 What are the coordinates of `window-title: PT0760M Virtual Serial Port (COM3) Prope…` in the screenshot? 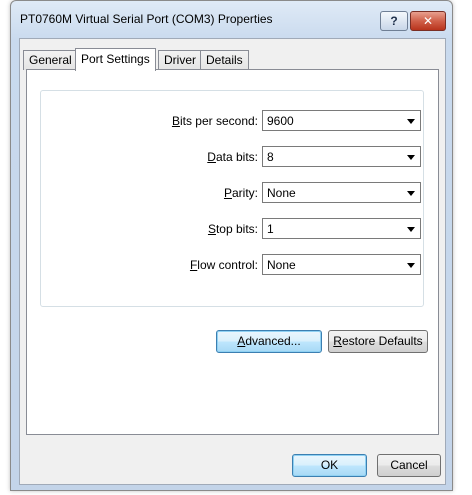 It's located at (146, 19).